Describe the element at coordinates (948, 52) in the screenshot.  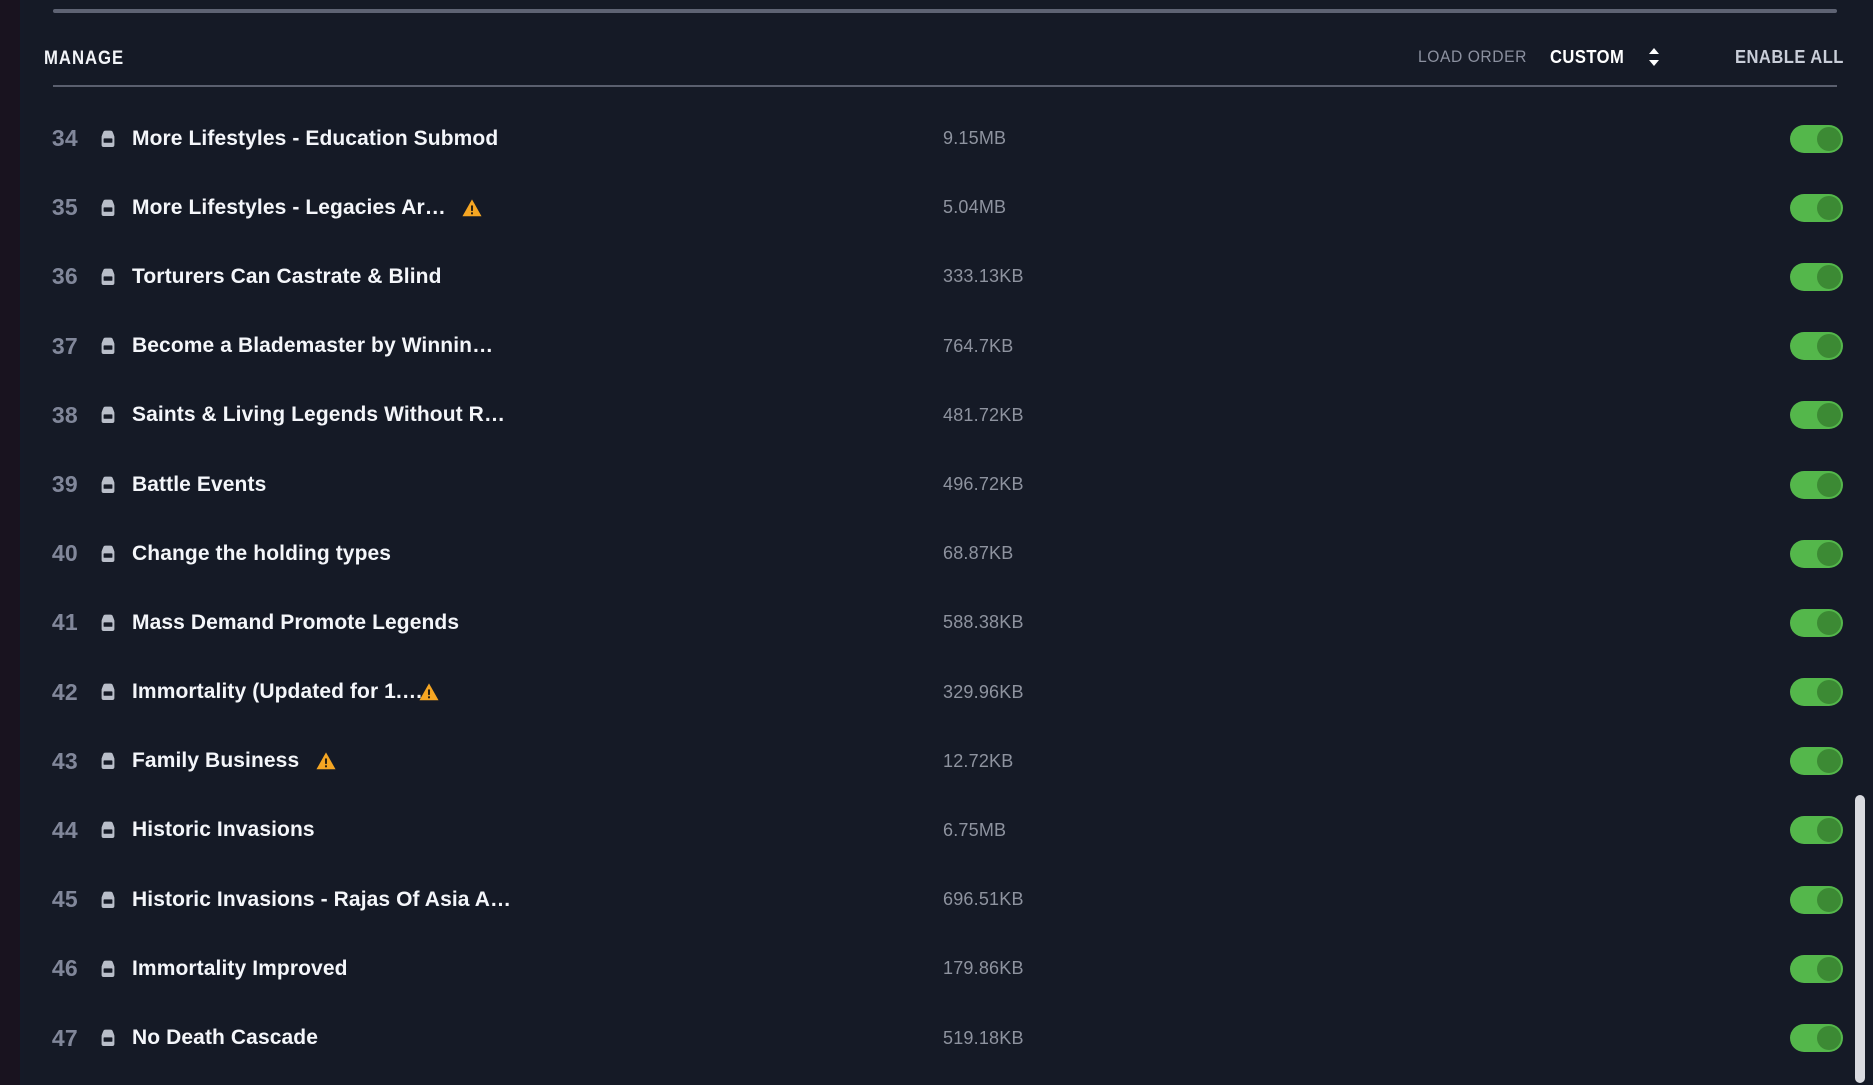
I see `manage-header: MANAGE LOAD ORDER CUSTOM ENABLE ALL` at that location.